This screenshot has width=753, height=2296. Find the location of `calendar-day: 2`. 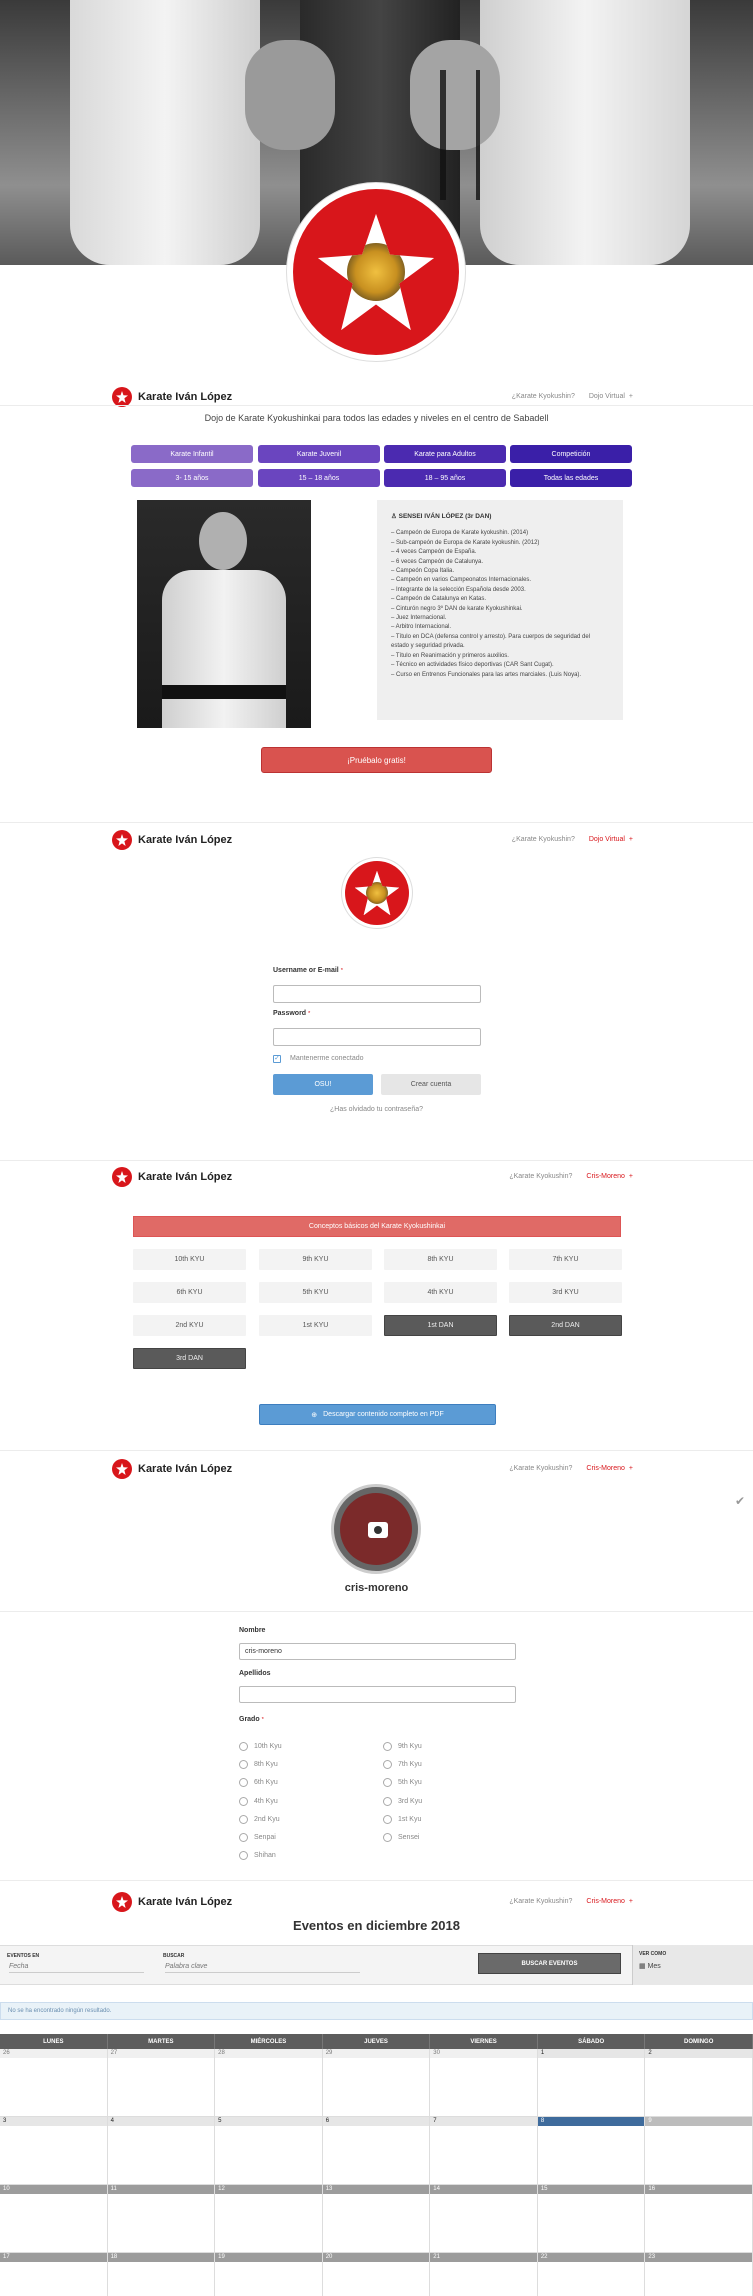

calendar-day: 2 is located at coordinates (699, 2083).